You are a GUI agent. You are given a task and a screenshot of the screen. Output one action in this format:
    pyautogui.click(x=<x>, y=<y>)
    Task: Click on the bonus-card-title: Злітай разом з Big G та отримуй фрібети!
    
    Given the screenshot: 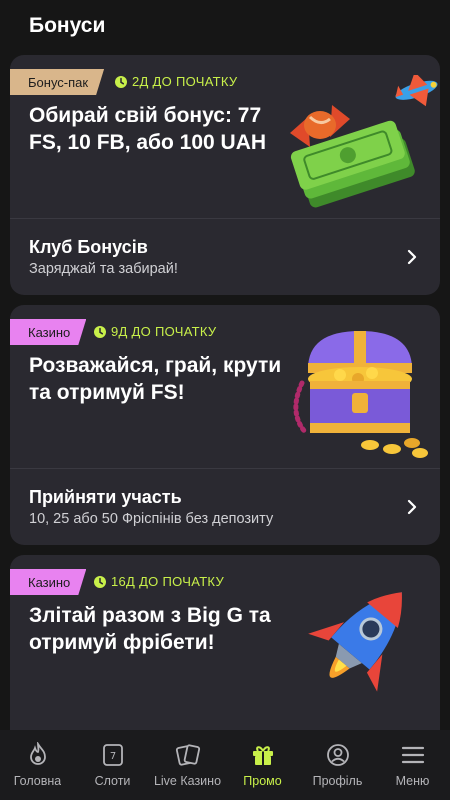 What is the action you would take?
    pyautogui.click(x=150, y=629)
    